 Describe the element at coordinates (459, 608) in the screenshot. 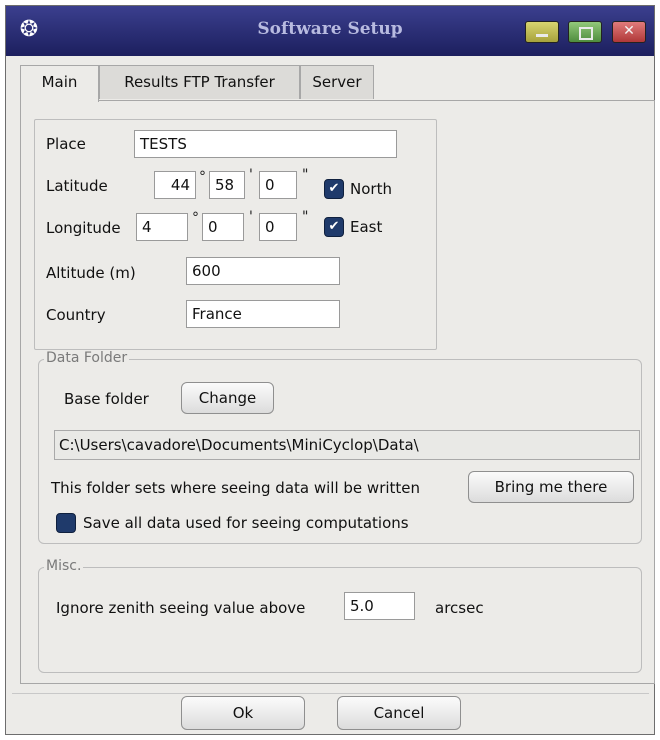

I see `arcsec-unit-label: arcsec` at that location.